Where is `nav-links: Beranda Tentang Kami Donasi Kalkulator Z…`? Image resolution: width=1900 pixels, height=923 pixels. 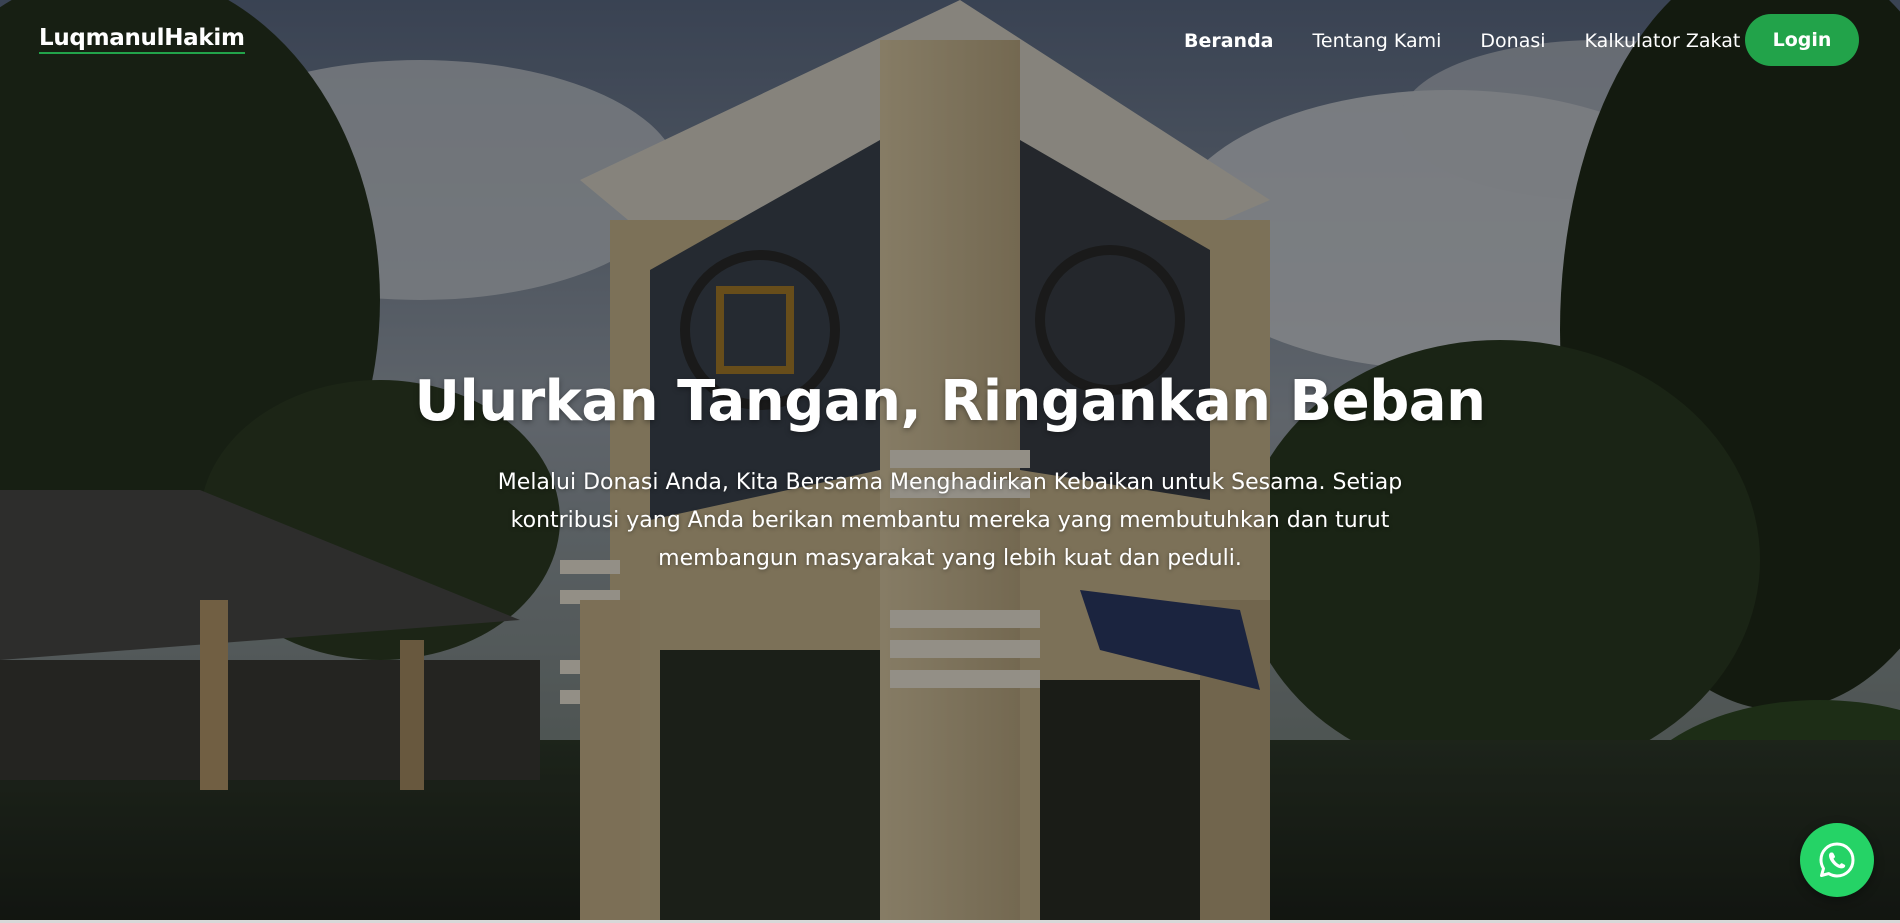
nav-links: Beranda Tentang Kami Donasi Kalkulator Z… is located at coordinates (1481, 41).